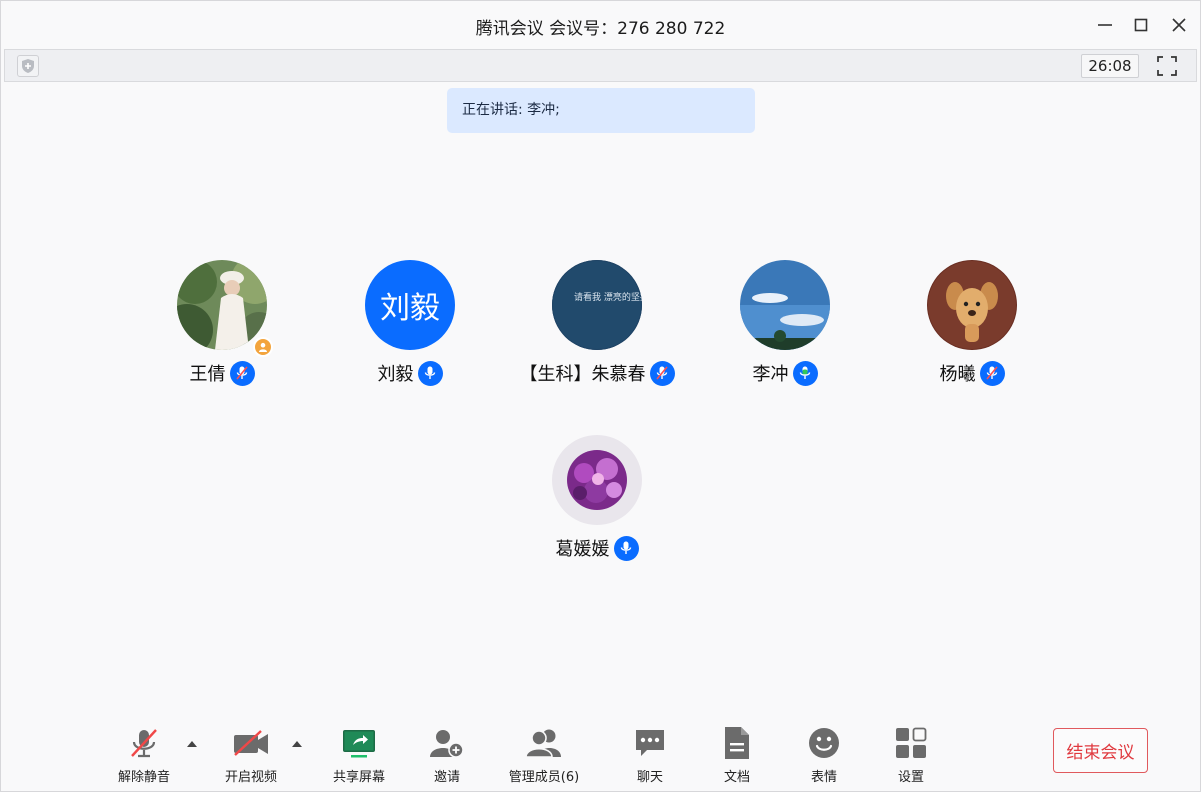  Describe the element at coordinates (1110, 66) in the screenshot. I see `meeting-timer: 26:08` at that location.